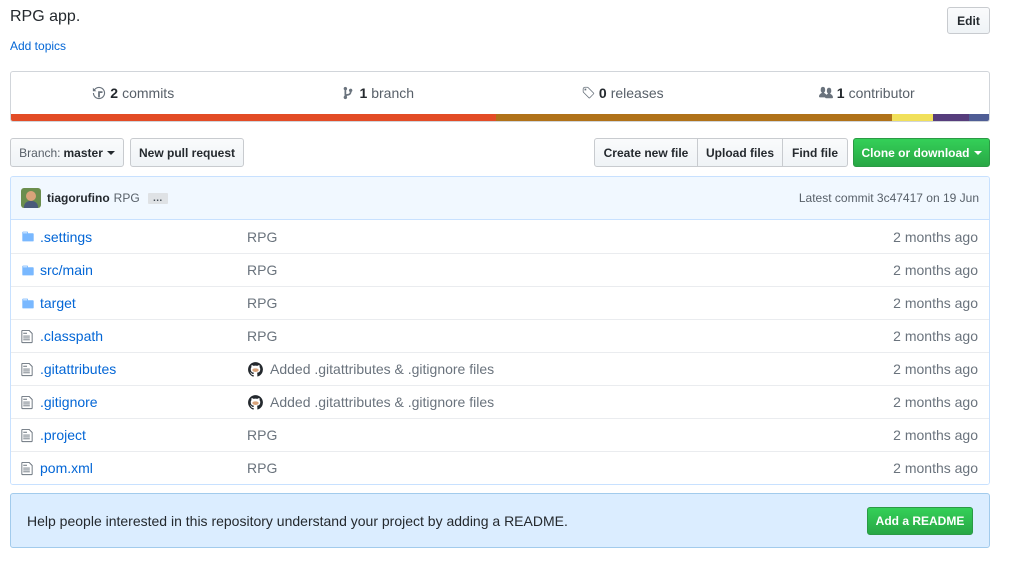 The width and height of the screenshot is (1016, 575). What do you see at coordinates (143, 369) in the screenshot?
I see `file-name-link: .gitattributes` at bounding box center [143, 369].